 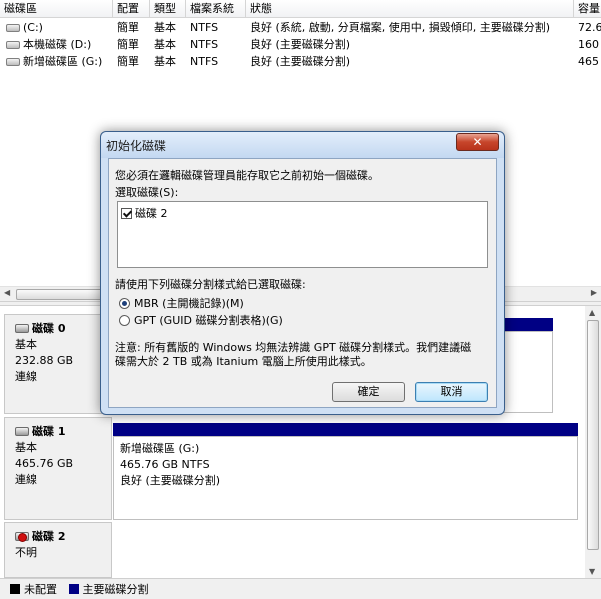 I want to click on disk-name: 磁碟 0, so click(x=49, y=328).